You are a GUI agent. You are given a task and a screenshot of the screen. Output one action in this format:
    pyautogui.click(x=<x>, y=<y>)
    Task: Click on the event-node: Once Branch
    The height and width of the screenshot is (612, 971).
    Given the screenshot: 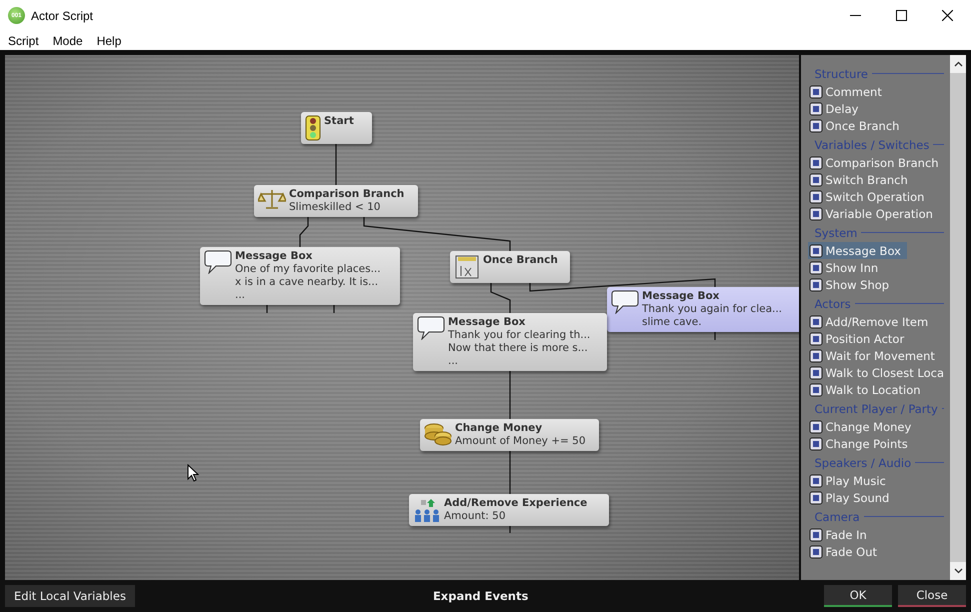 What is the action you would take?
    pyautogui.click(x=510, y=267)
    